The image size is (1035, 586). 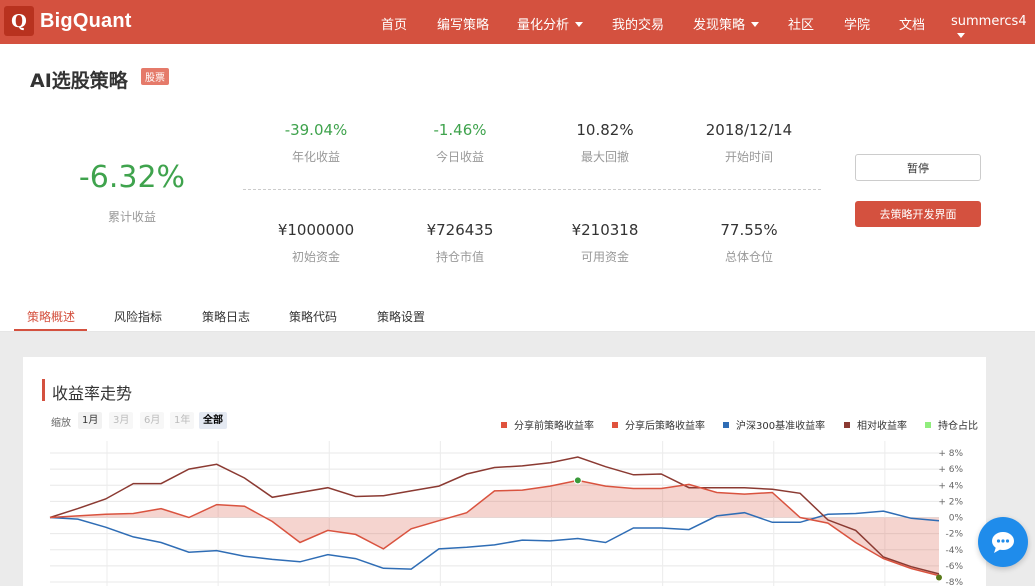 I want to click on nav-item-4: 发现策略, so click(x=726, y=23).